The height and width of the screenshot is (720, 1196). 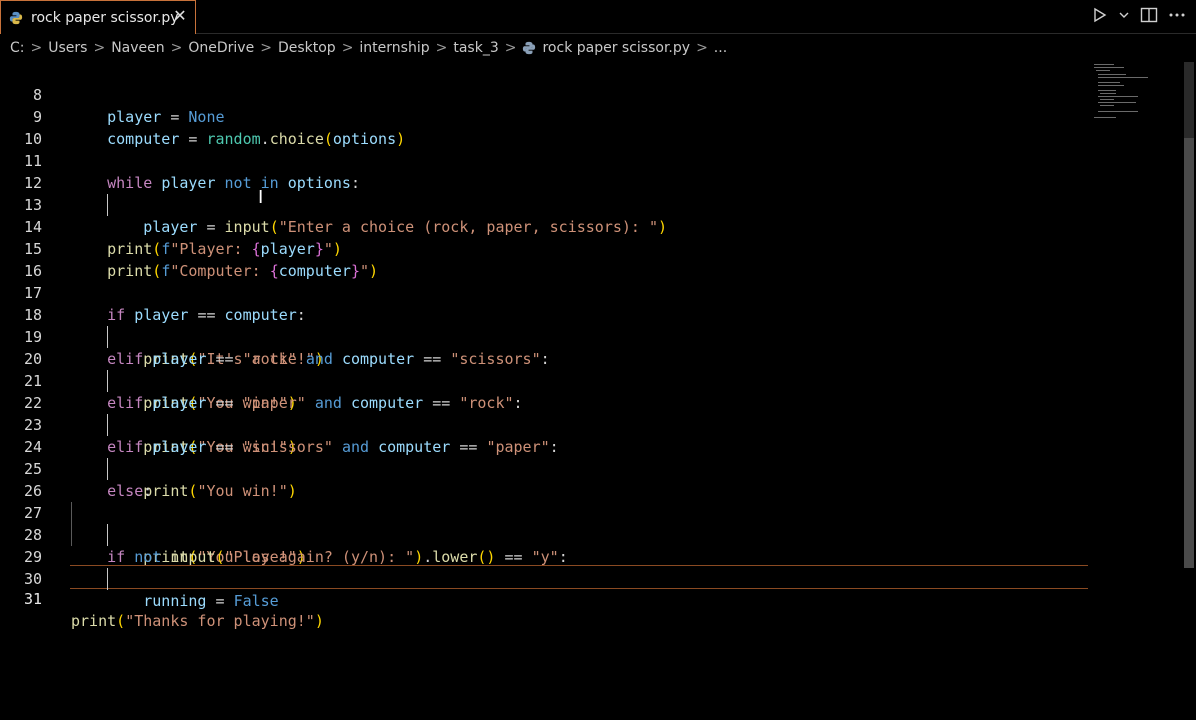 What do you see at coordinates (180, 16) in the screenshot?
I see `close-tab-icon: ✕` at bounding box center [180, 16].